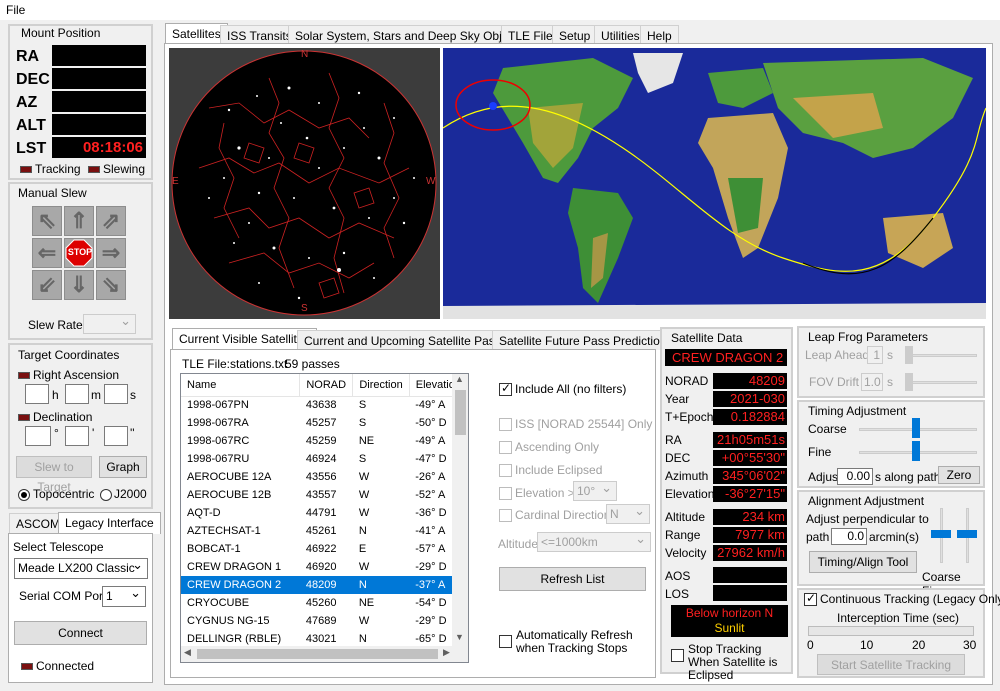 The image size is (1000, 691). What do you see at coordinates (77, 394) in the screenshot?
I see `ra-minutes-input` at bounding box center [77, 394].